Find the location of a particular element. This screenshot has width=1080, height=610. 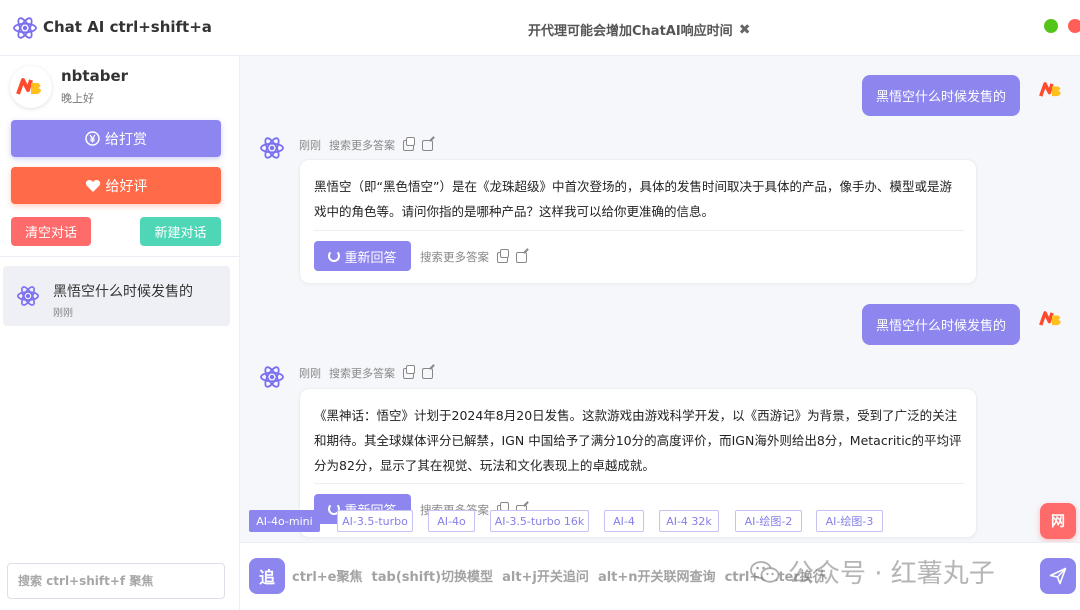

conversation-search-input is located at coordinates (116, 581).